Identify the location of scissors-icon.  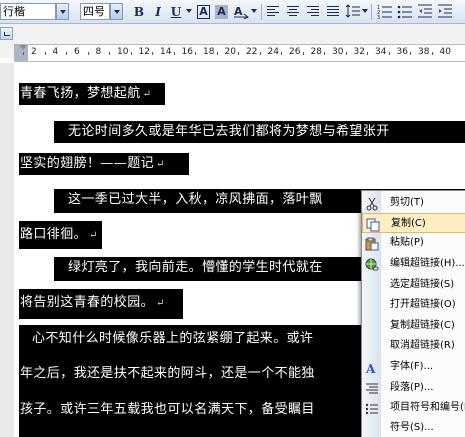
(372, 203).